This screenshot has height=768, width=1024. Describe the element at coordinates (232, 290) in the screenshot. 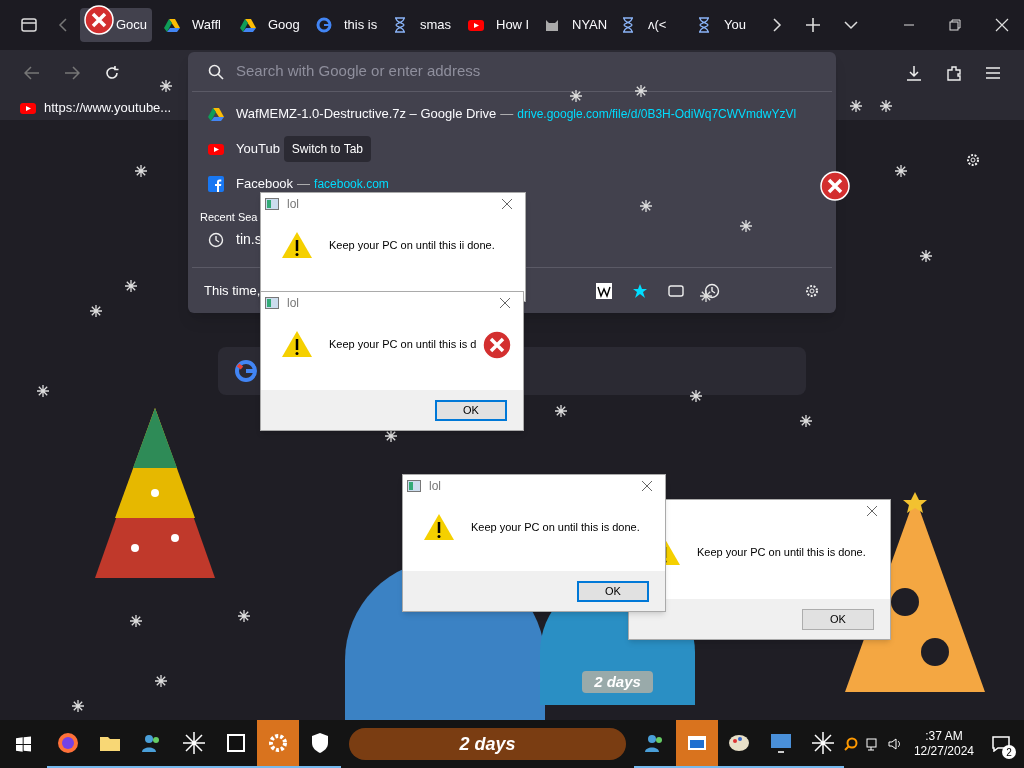

I see `shortcuts-label: This time,` at that location.